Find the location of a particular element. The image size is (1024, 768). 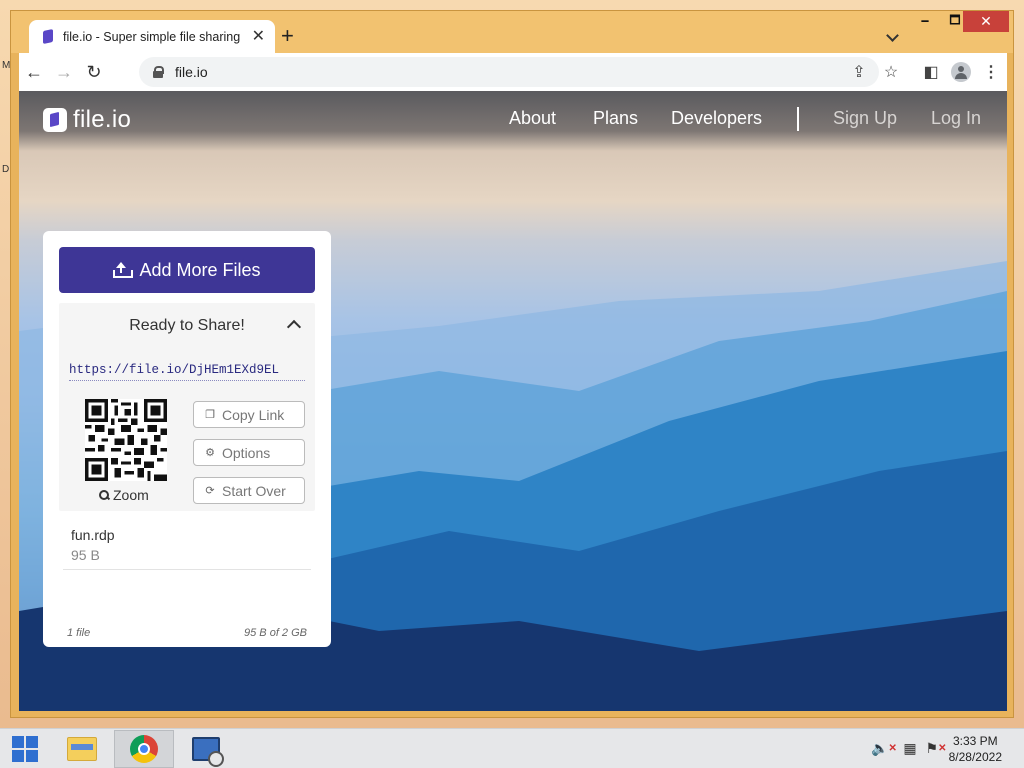

start-button is located at coordinates (25, 748).